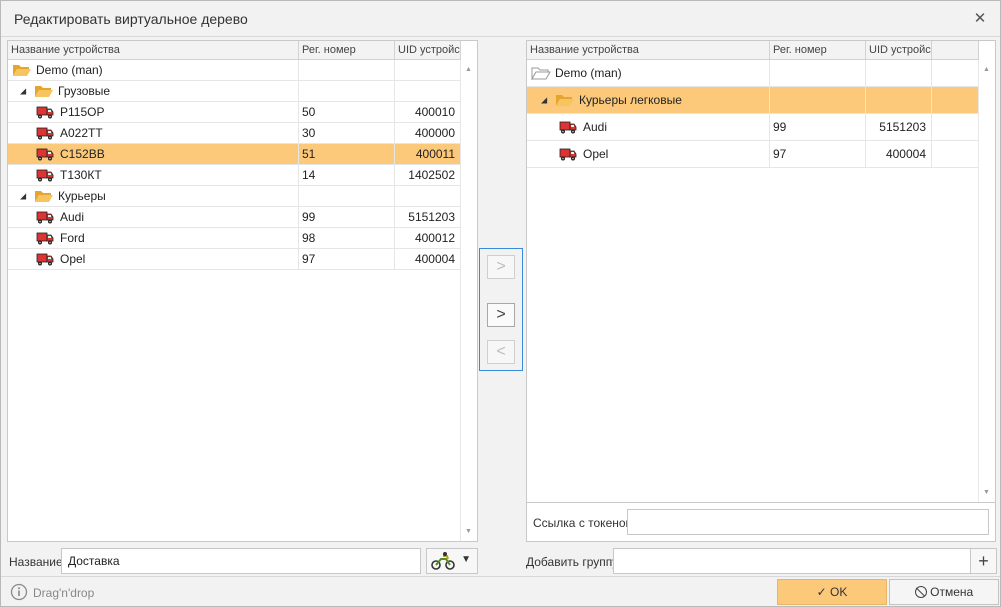 Image resolution: width=1001 pixels, height=607 pixels. What do you see at coordinates (952, 592) in the screenshot?
I see `cancel-label: Отмена` at bounding box center [952, 592].